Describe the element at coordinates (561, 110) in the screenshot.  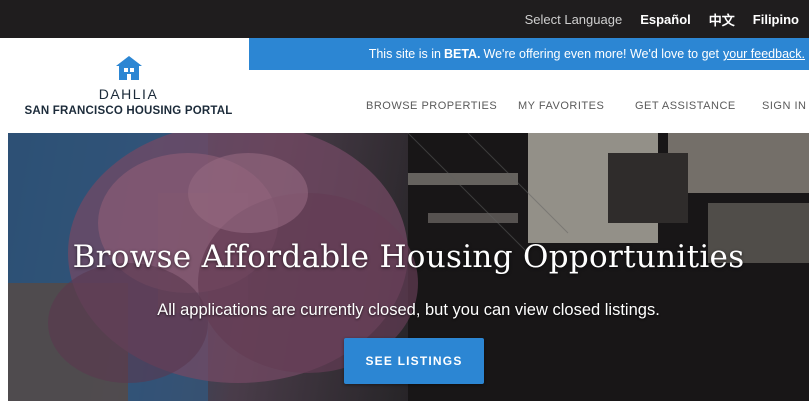
I see `nav-my-favorites: MY FAVORITES` at that location.